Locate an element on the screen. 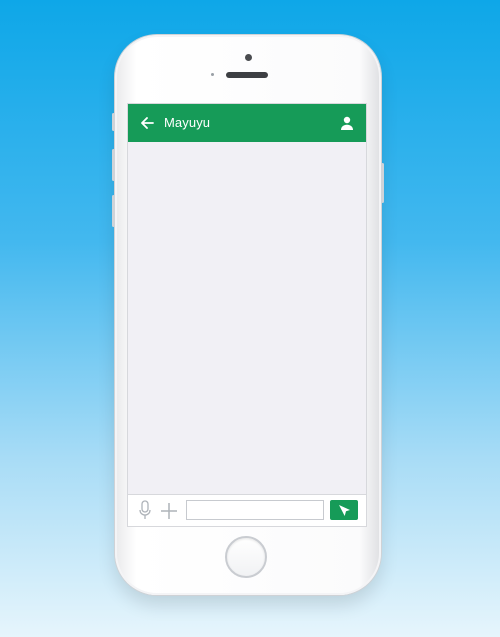  send-icon is located at coordinates (344, 510).